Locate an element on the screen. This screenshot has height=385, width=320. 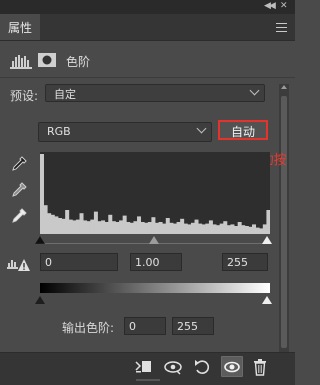
collapse-icon: ◀◀ is located at coordinates (270, 6).